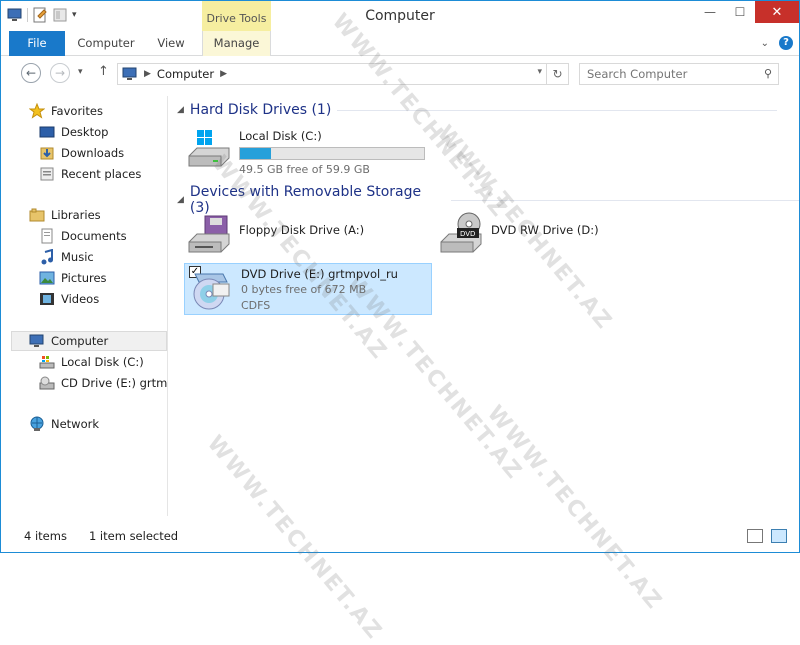 Image resolution: width=800 pixels, height=645 pixels. I want to click on ribbon-right-controls: ⌄ ?, so click(777, 43).